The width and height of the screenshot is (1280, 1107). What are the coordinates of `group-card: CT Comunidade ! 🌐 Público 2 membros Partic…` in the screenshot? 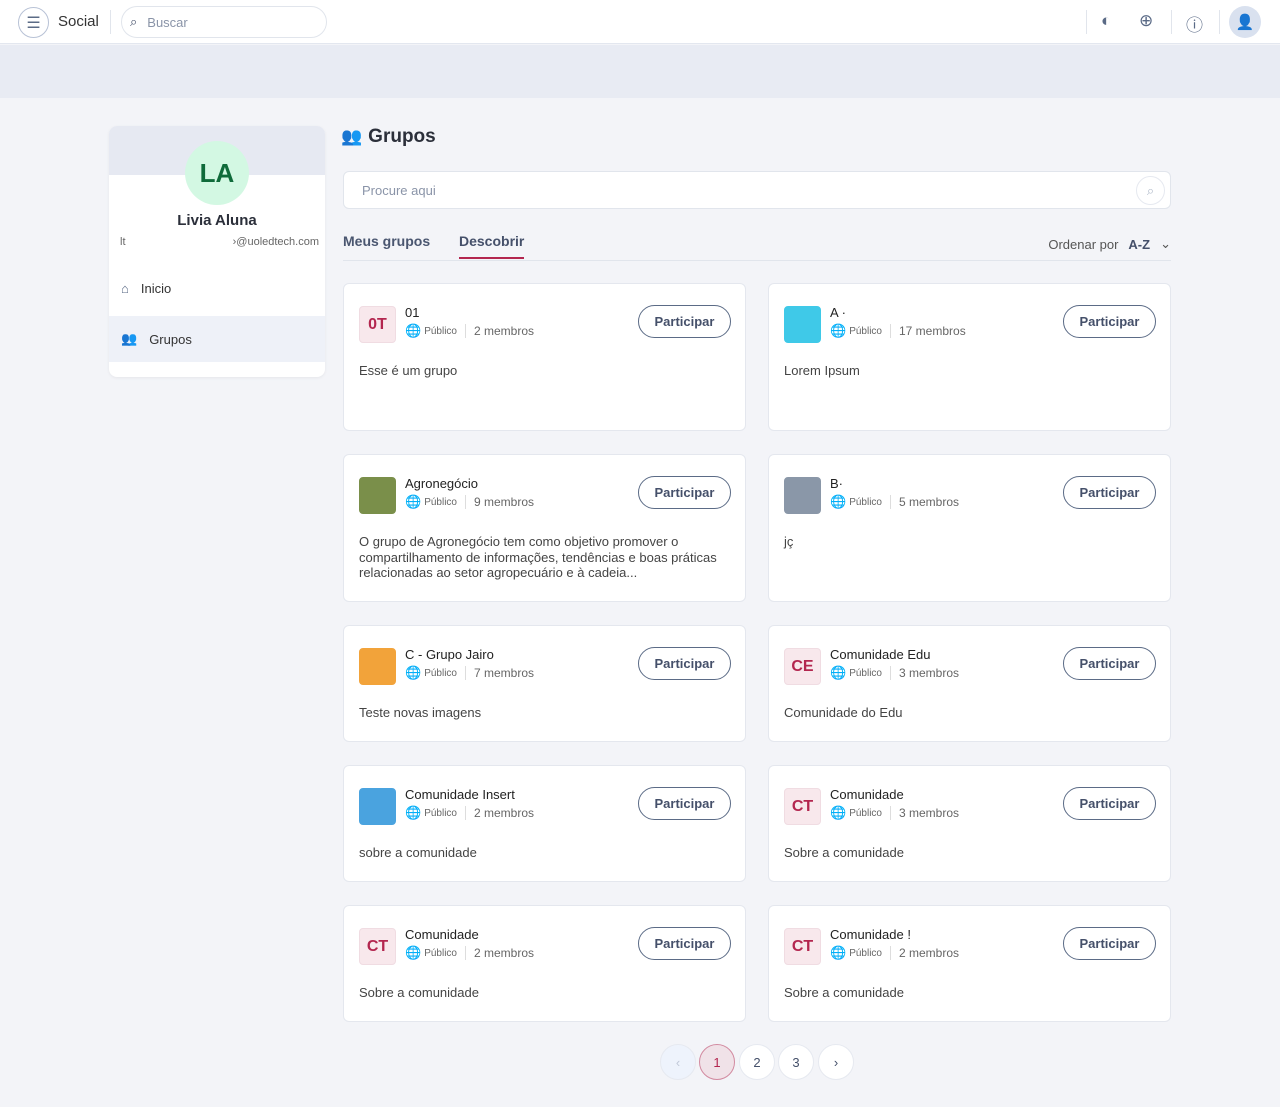 It's located at (969, 963).